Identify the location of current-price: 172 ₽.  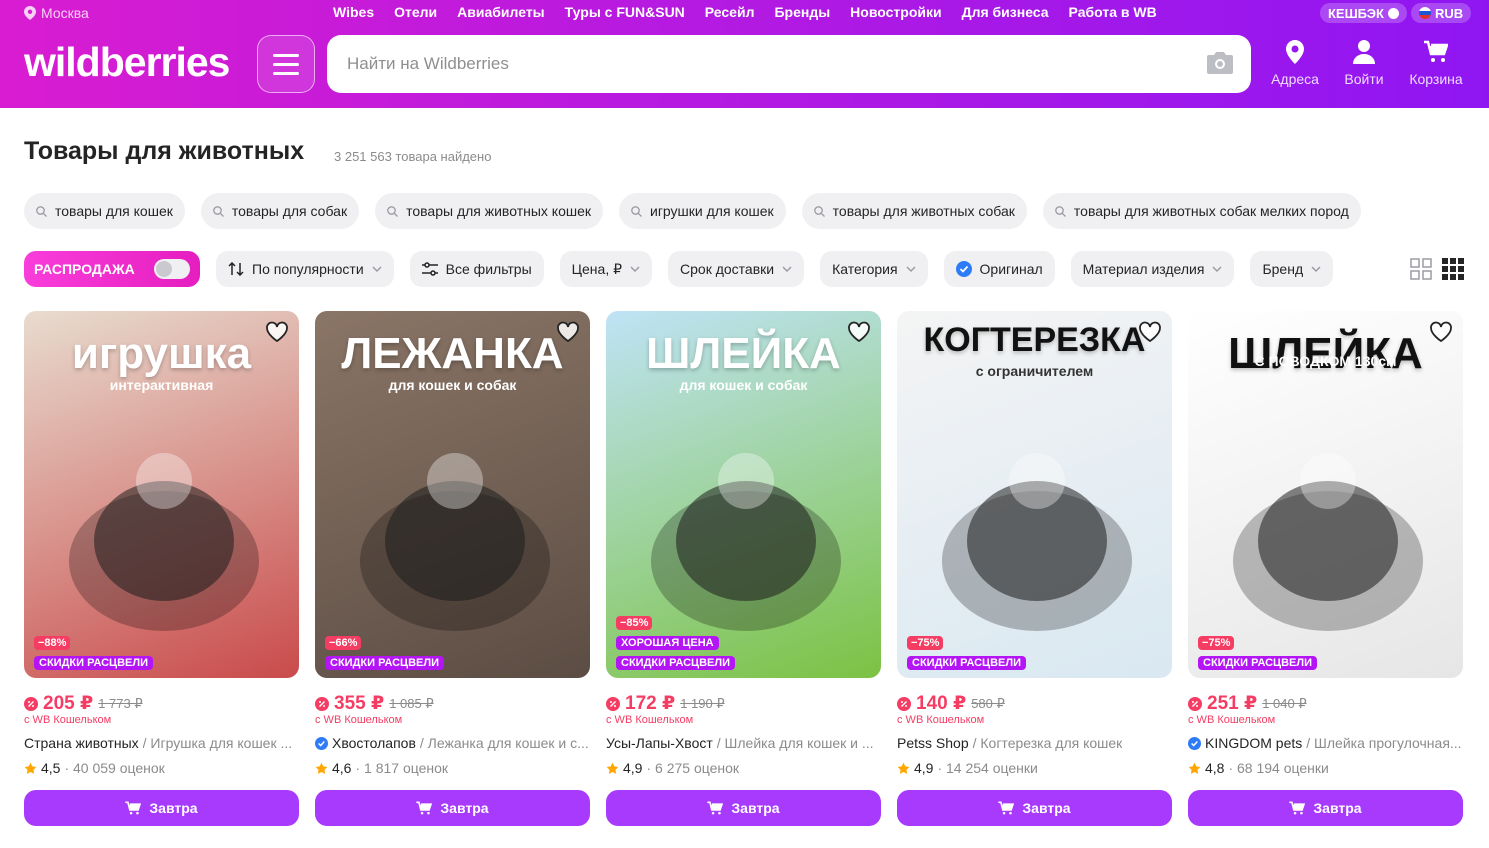
(650, 703).